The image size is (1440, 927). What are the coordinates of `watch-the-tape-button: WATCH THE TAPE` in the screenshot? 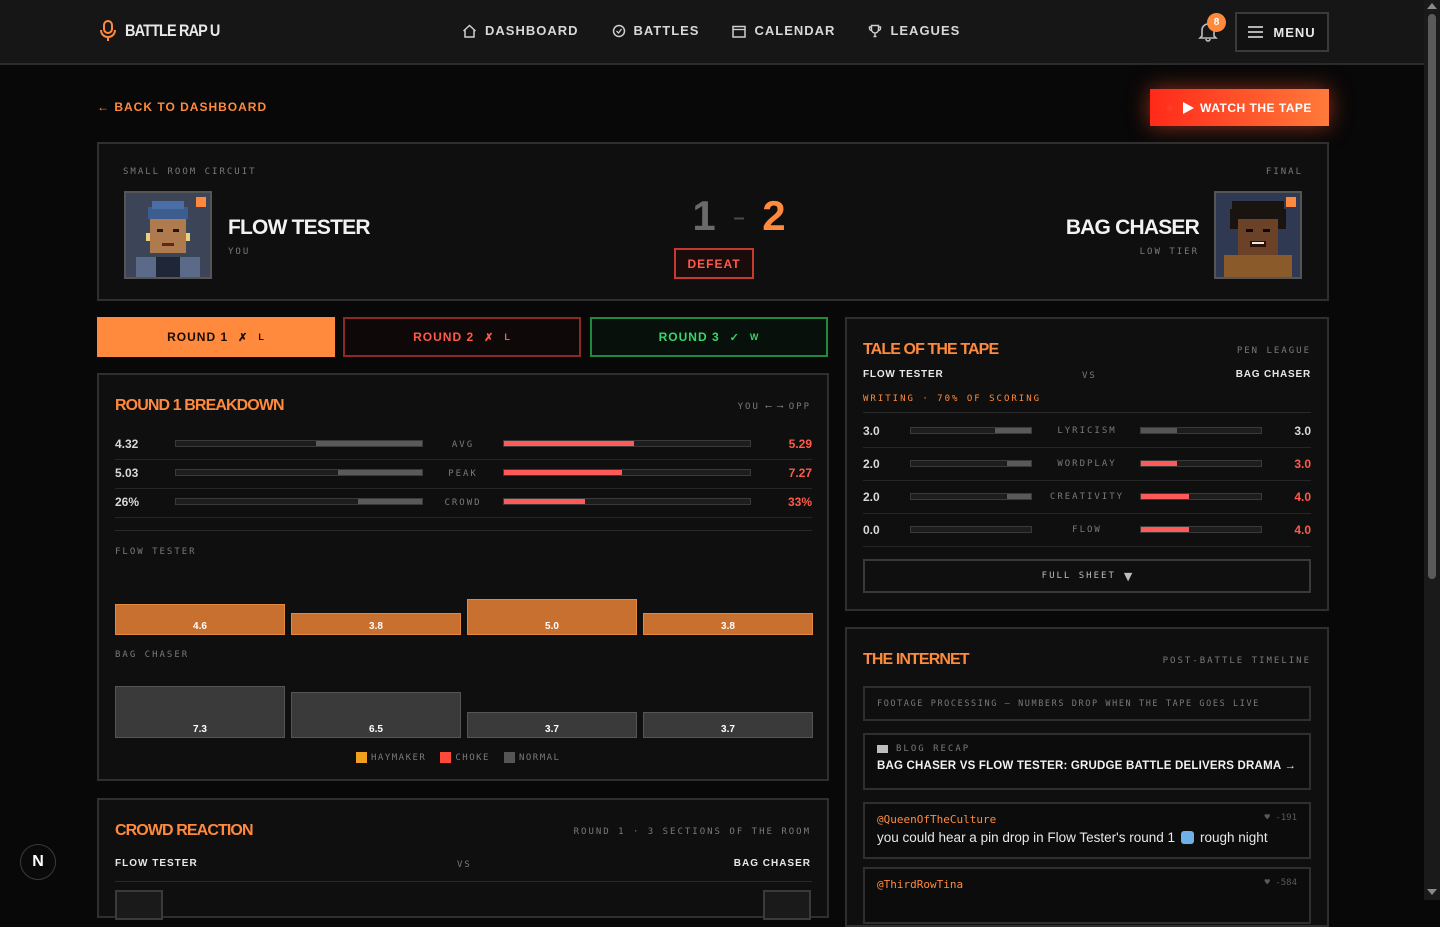 It's located at (1239, 107).